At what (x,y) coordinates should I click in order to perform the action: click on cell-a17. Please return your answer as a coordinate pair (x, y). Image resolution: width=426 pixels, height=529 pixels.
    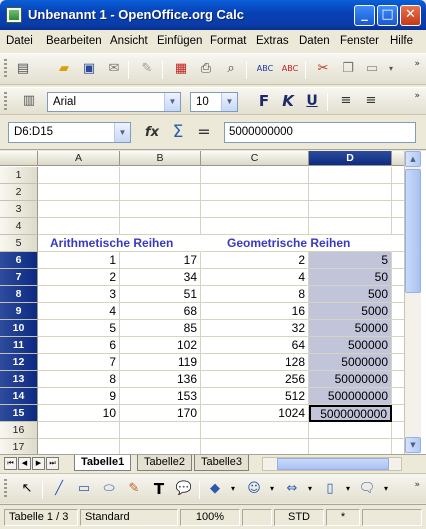
    Looking at the image, I should click on (79, 446).